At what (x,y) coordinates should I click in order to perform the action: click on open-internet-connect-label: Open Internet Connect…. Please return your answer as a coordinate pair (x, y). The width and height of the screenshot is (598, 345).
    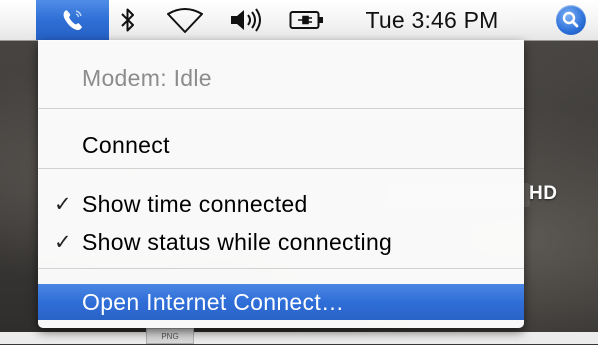
    Looking at the image, I should click on (213, 301).